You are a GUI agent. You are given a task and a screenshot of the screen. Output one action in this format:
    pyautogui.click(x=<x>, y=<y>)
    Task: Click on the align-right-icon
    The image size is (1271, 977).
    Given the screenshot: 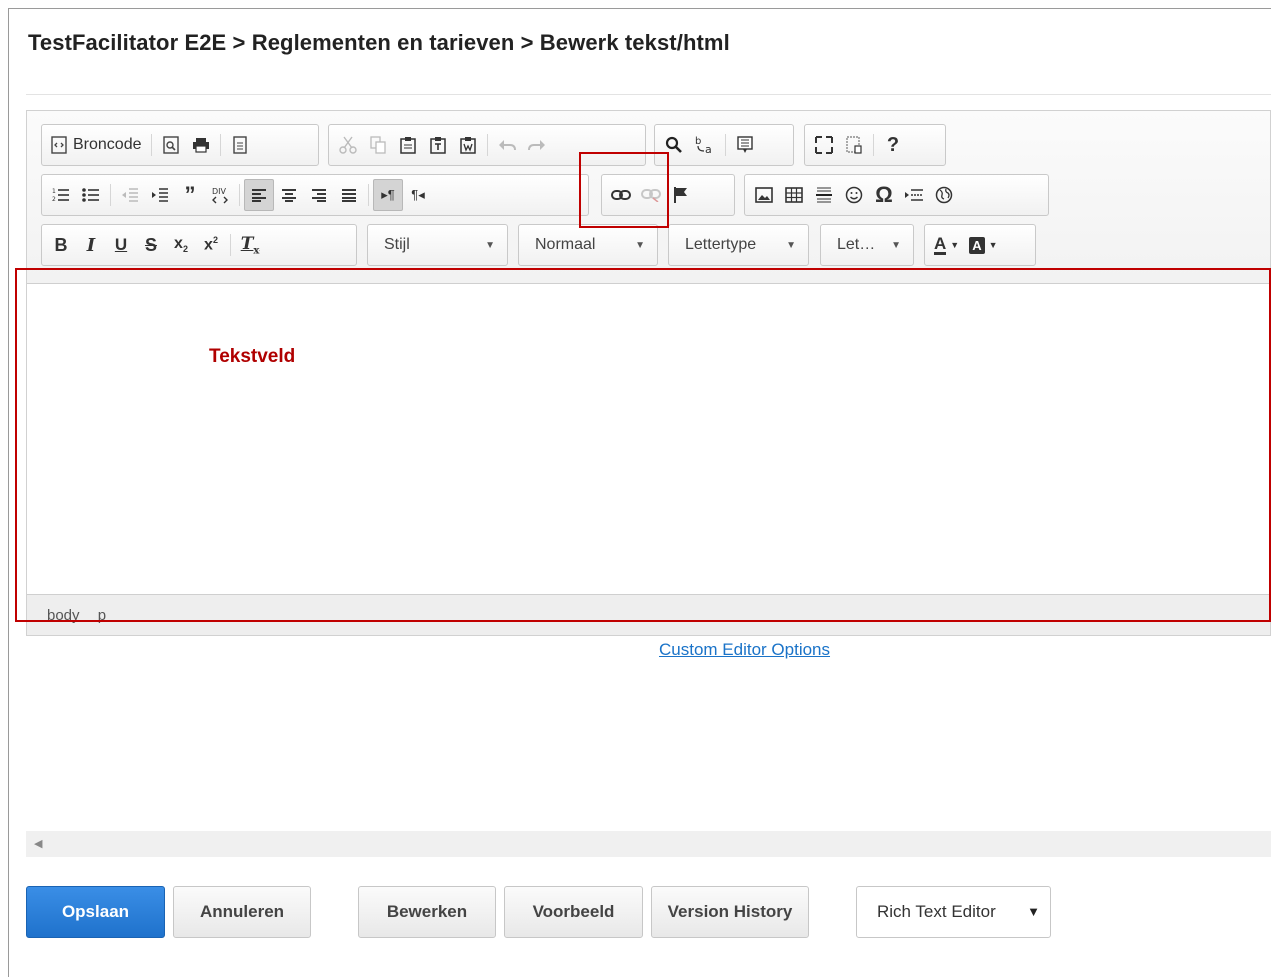 What is the action you would take?
    pyautogui.click(x=319, y=195)
    